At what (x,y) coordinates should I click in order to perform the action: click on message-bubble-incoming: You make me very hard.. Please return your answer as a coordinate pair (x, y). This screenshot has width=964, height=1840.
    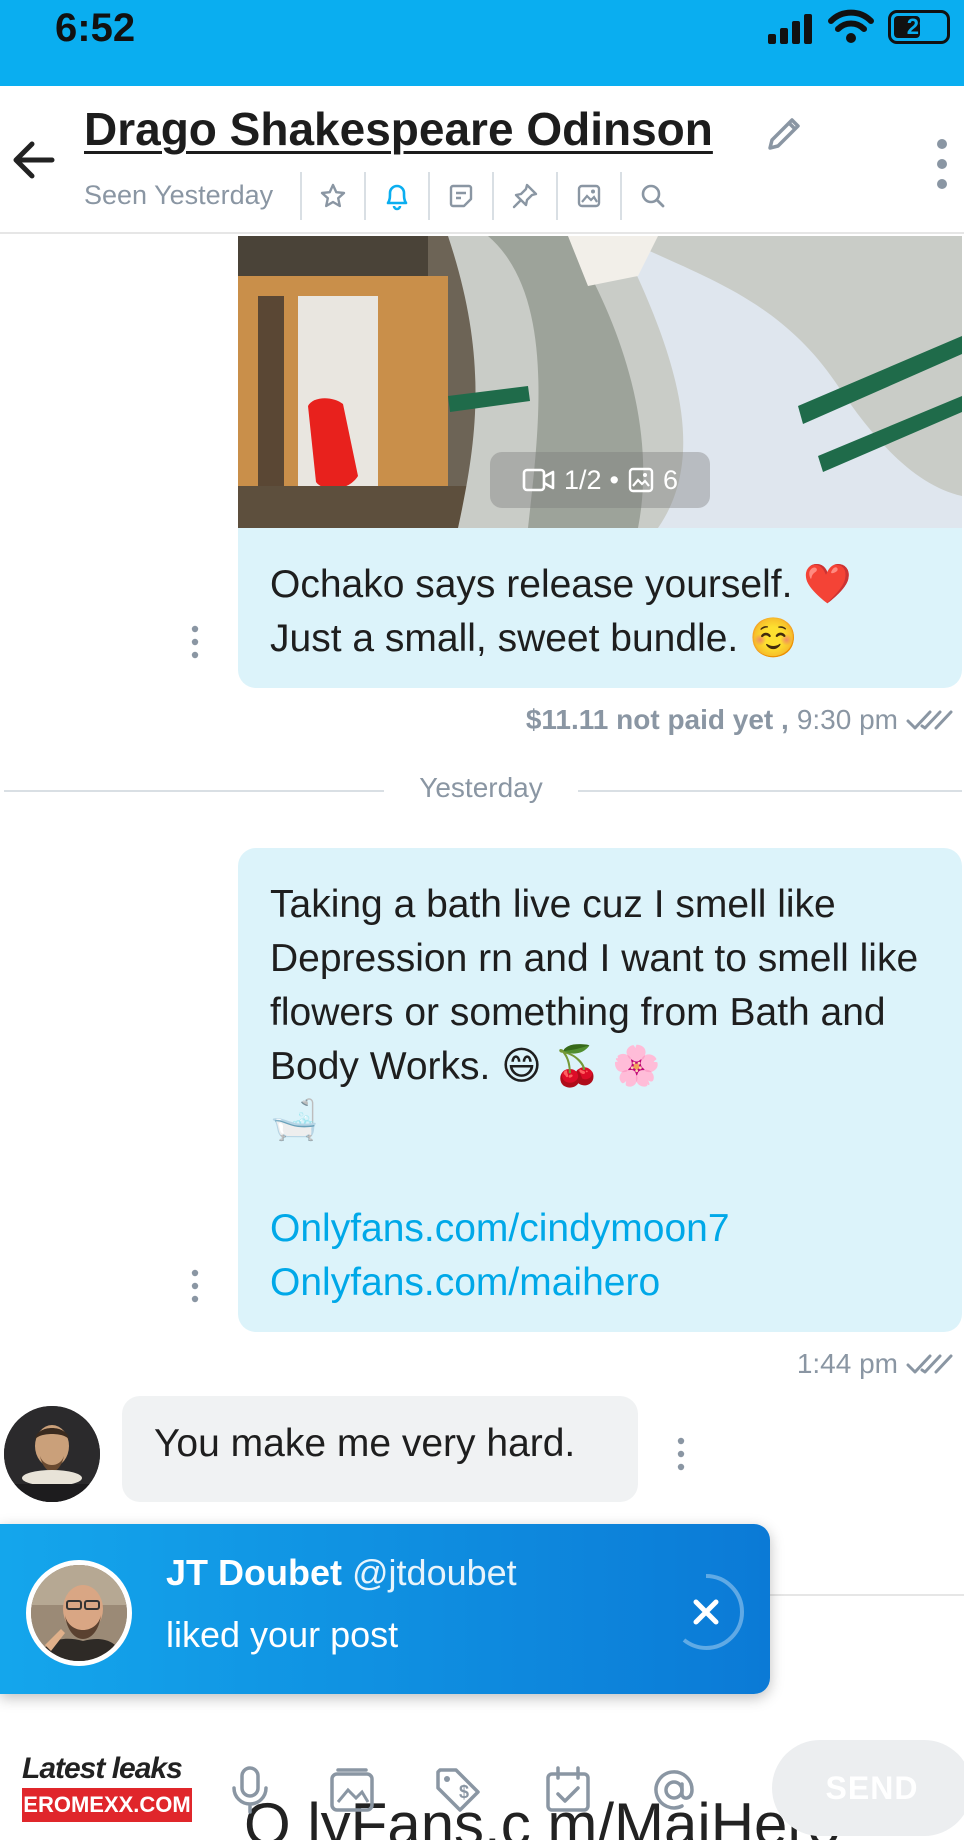
    Looking at the image, I should click on (380, 1449).